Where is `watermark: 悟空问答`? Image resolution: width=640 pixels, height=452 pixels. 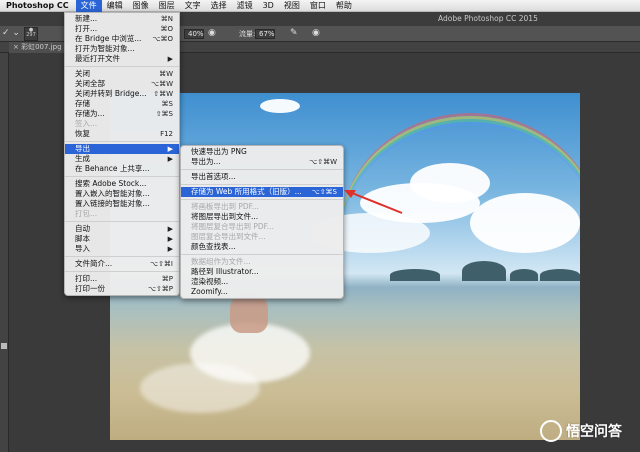 watermark: 悟空问答 is located at coordinates (581, 431).